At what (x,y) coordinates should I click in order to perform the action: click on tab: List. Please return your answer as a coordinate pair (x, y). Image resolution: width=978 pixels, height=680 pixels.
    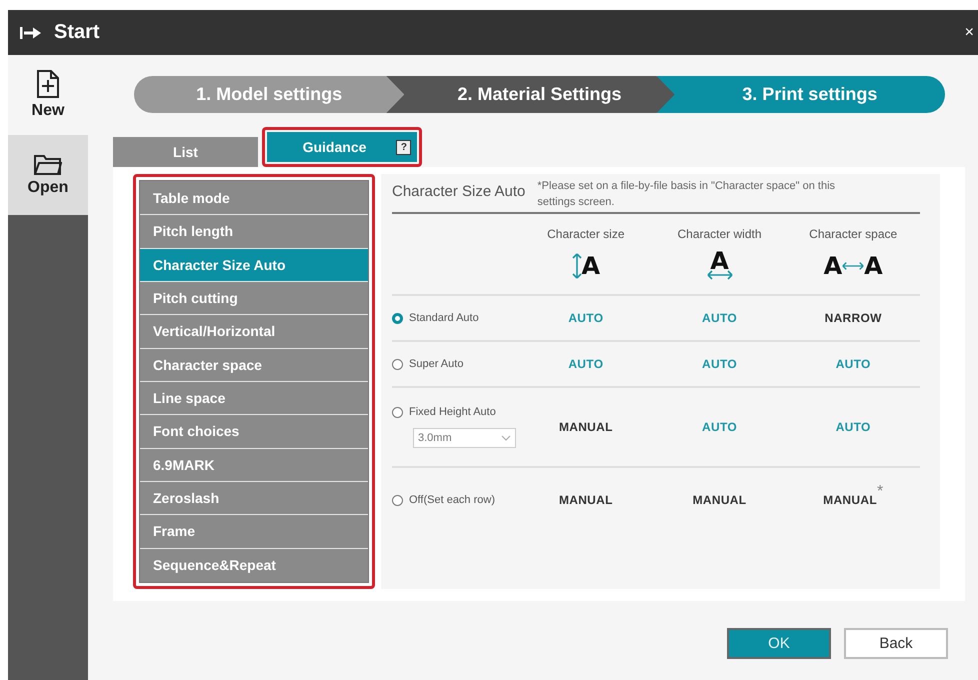
    Looking at the image, I should click on (185, 152).